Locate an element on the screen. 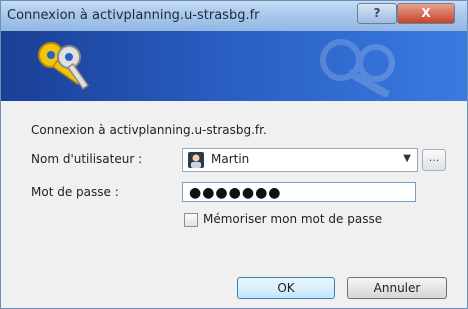  window-title: Connexion à activplanning.u-strasbg.fr is located at coordinates (133, 15).